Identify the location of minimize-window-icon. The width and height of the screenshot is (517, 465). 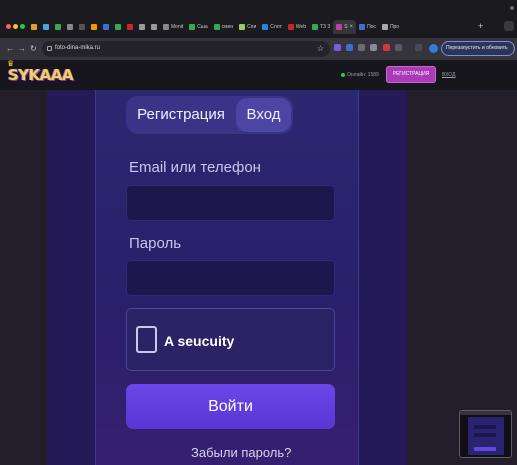
(15, 26).